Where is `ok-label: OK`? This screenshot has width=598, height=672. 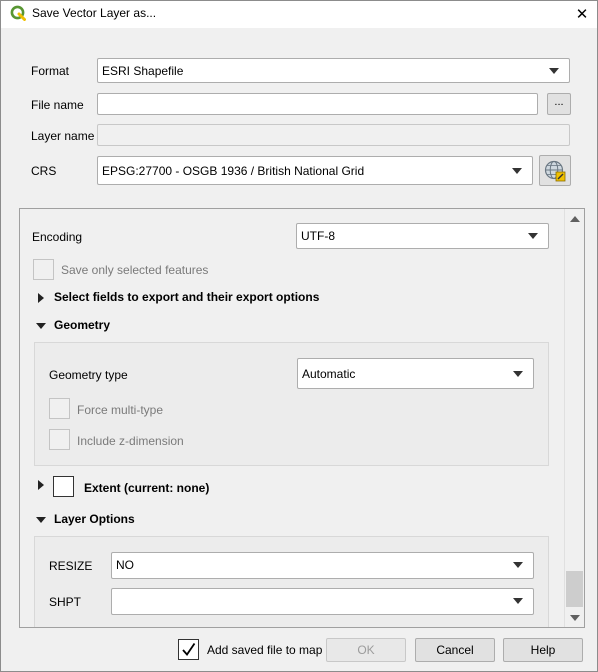
ok-label: OK is located at coordinates (366, 650).